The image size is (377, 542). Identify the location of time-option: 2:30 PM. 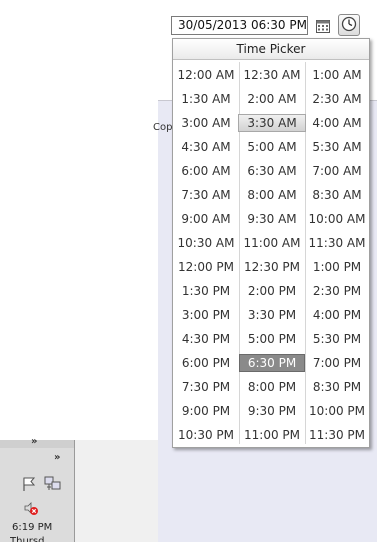
(337, 291).